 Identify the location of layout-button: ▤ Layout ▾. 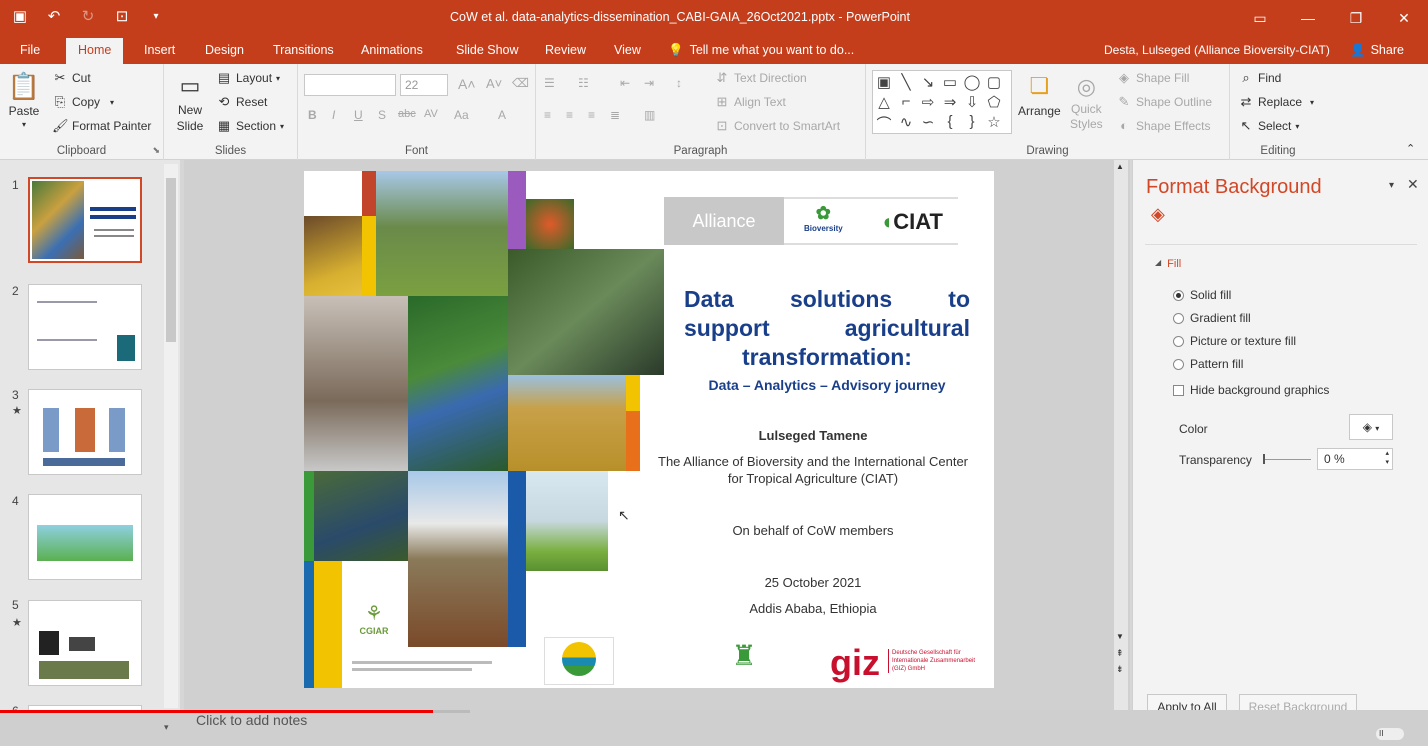
(248, 78).